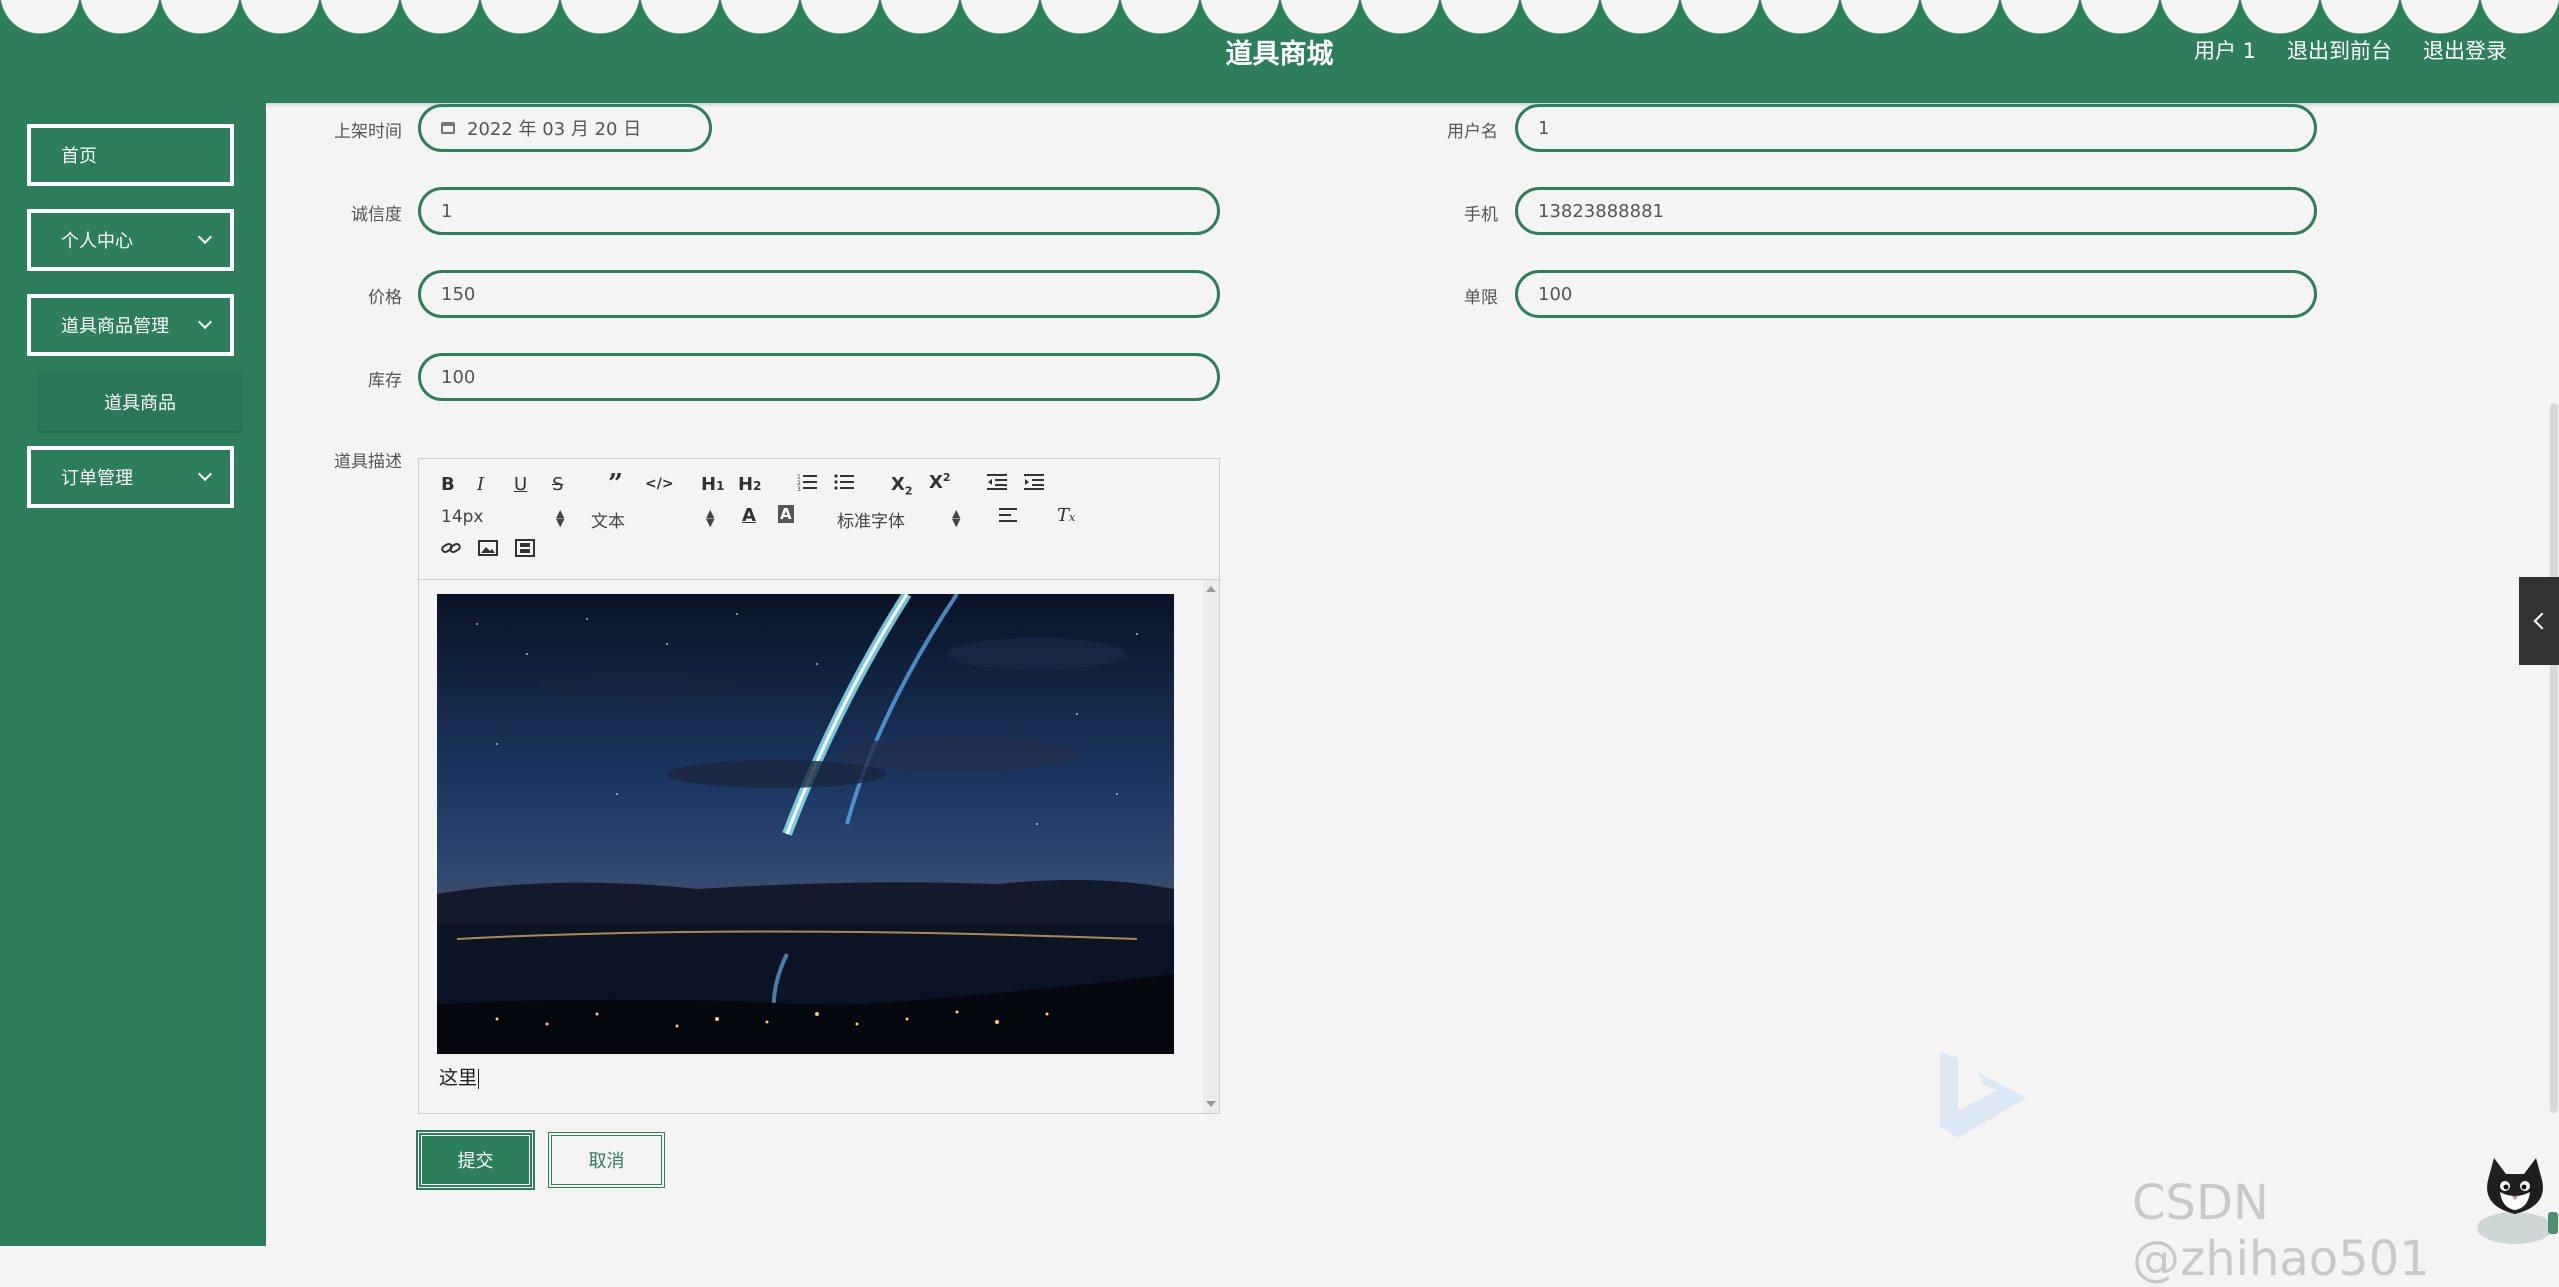 The width and height of the screenshot is (2559, 1287). What do you see at coordinates (799, 488) in the screenshot?
I see `svg-text: 3` at bounding box center [799, 488].